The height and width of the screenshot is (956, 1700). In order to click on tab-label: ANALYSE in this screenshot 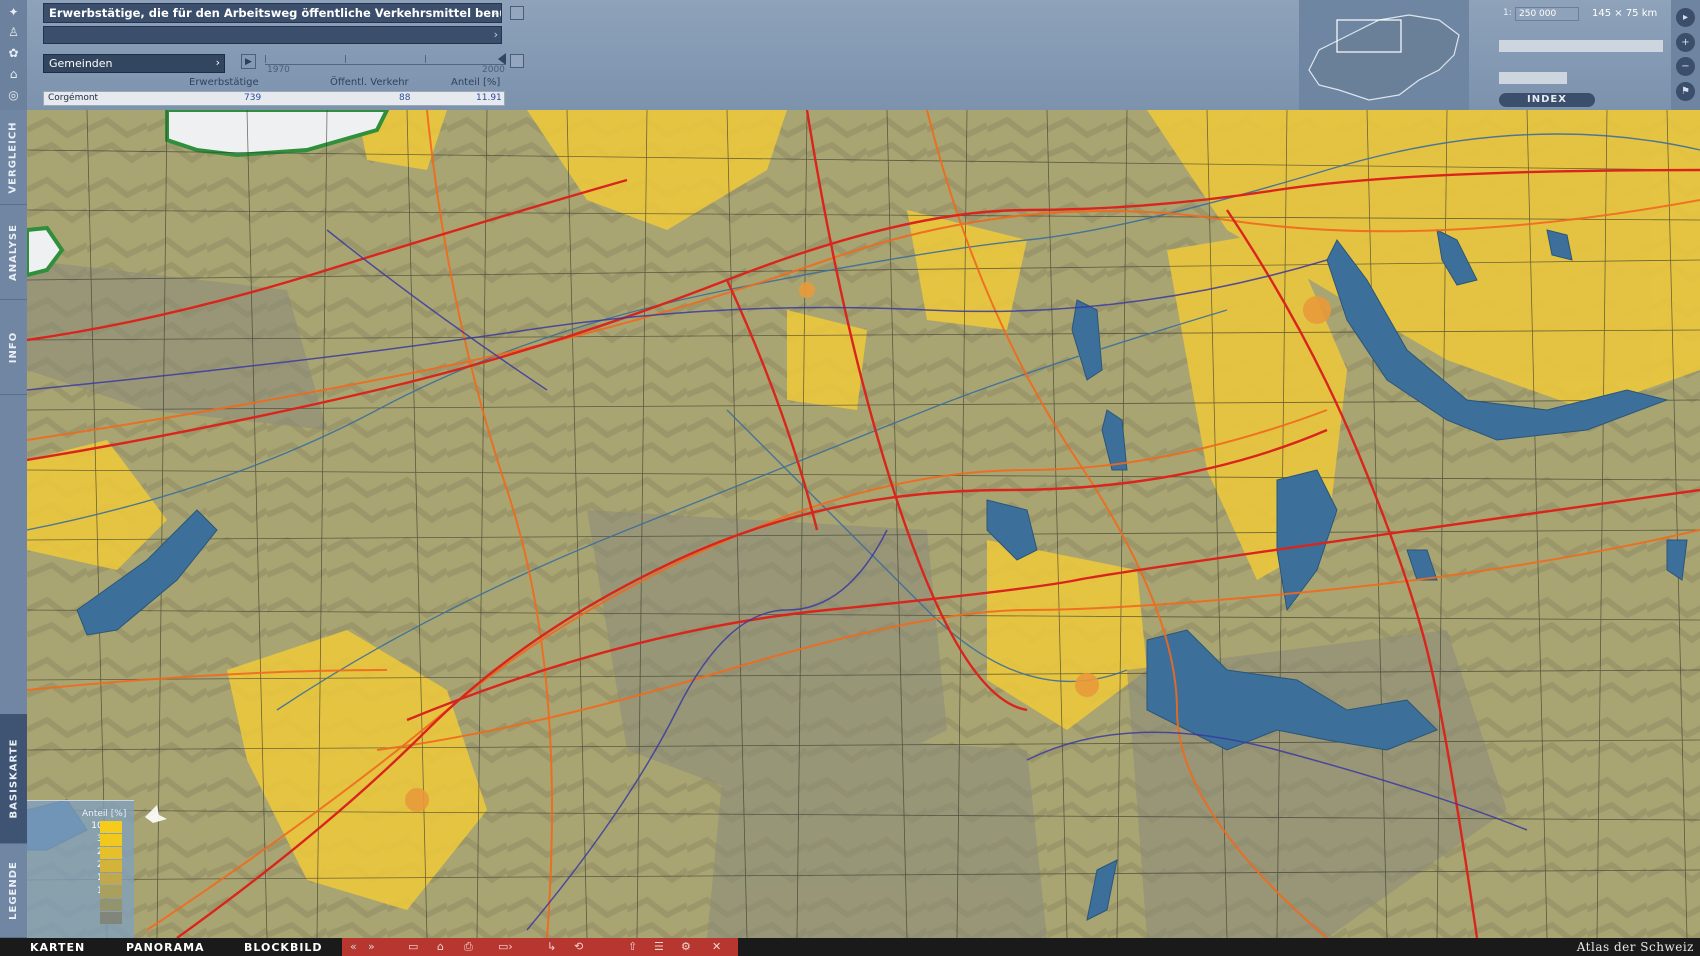, I will do `click(13, 252)`.